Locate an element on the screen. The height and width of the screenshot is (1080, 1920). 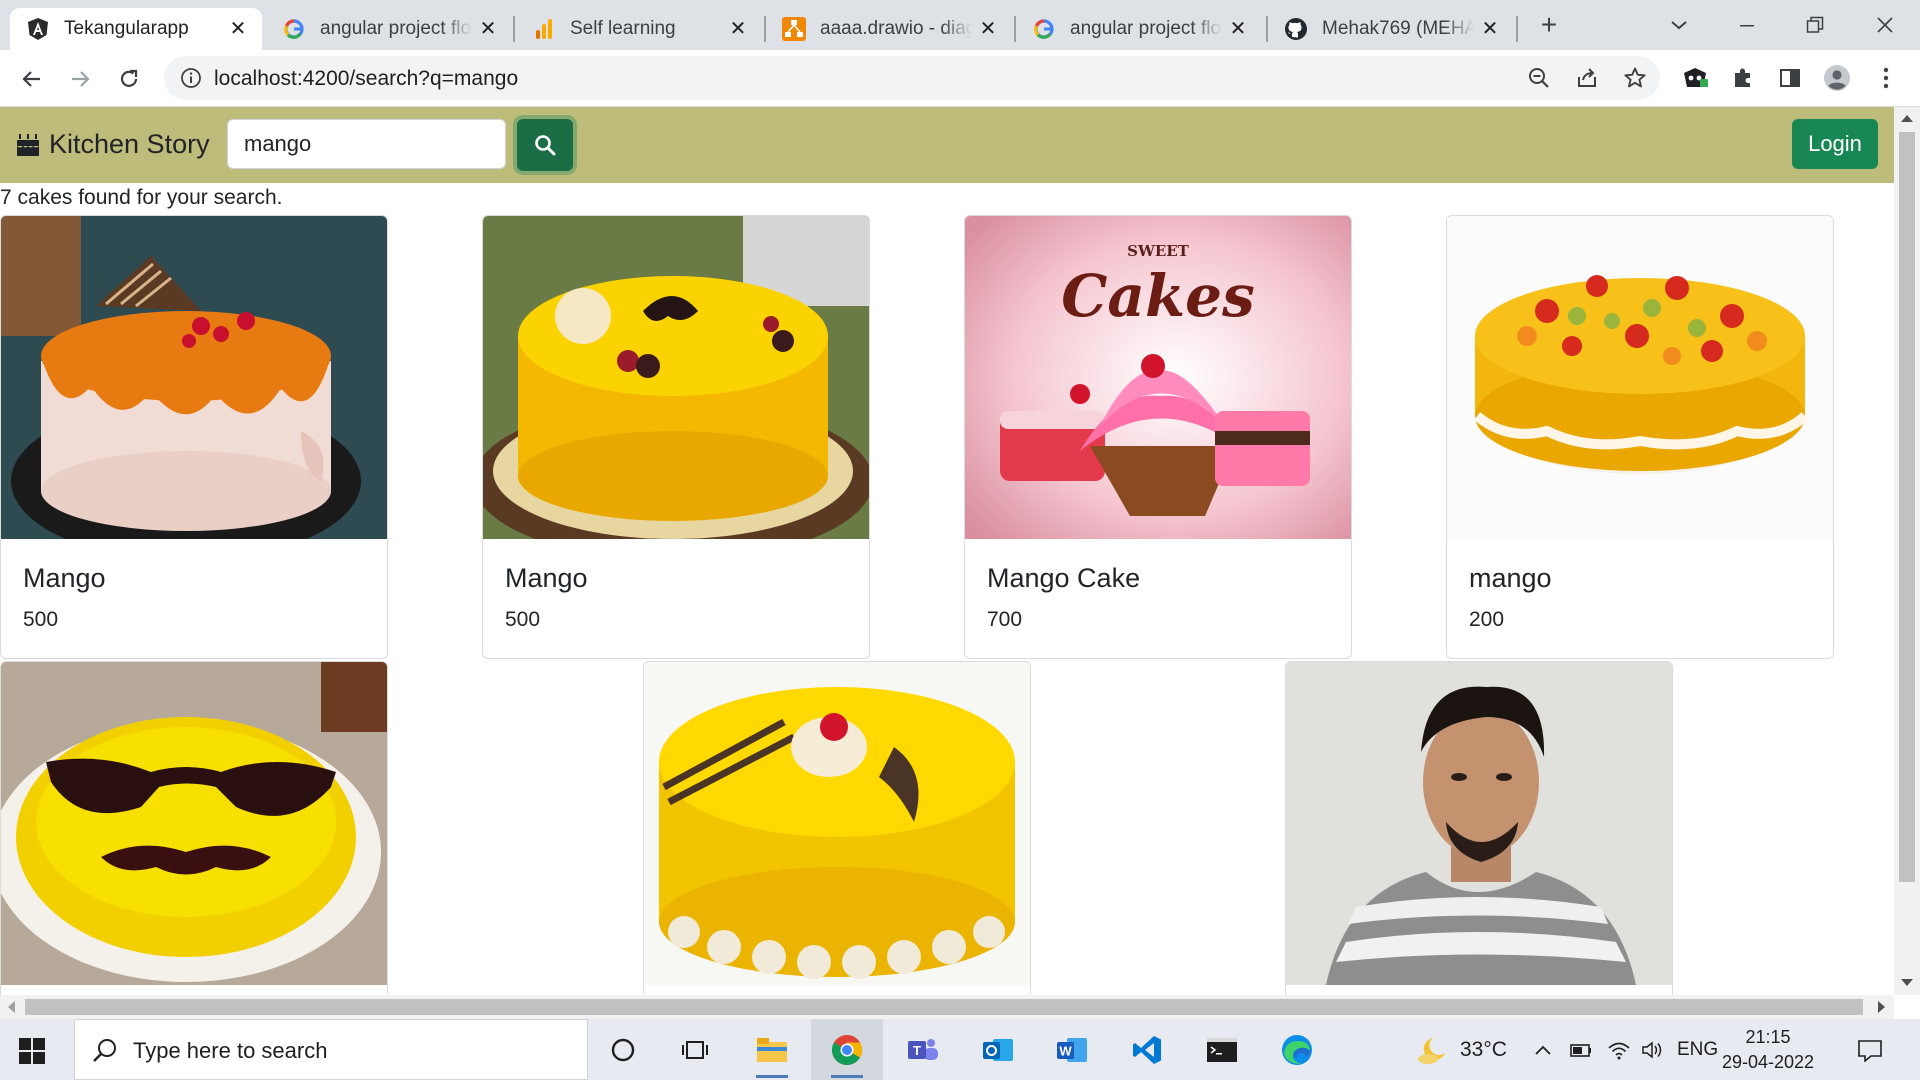
weather-temp: 33°C is located at coordinates (1483, 1049).